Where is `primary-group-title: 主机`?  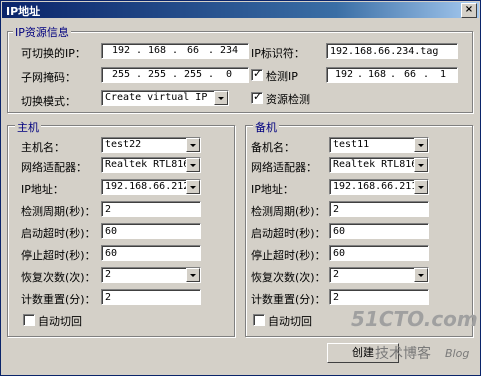
primary-group-title: 主机 is located at coordinates (28, 127).